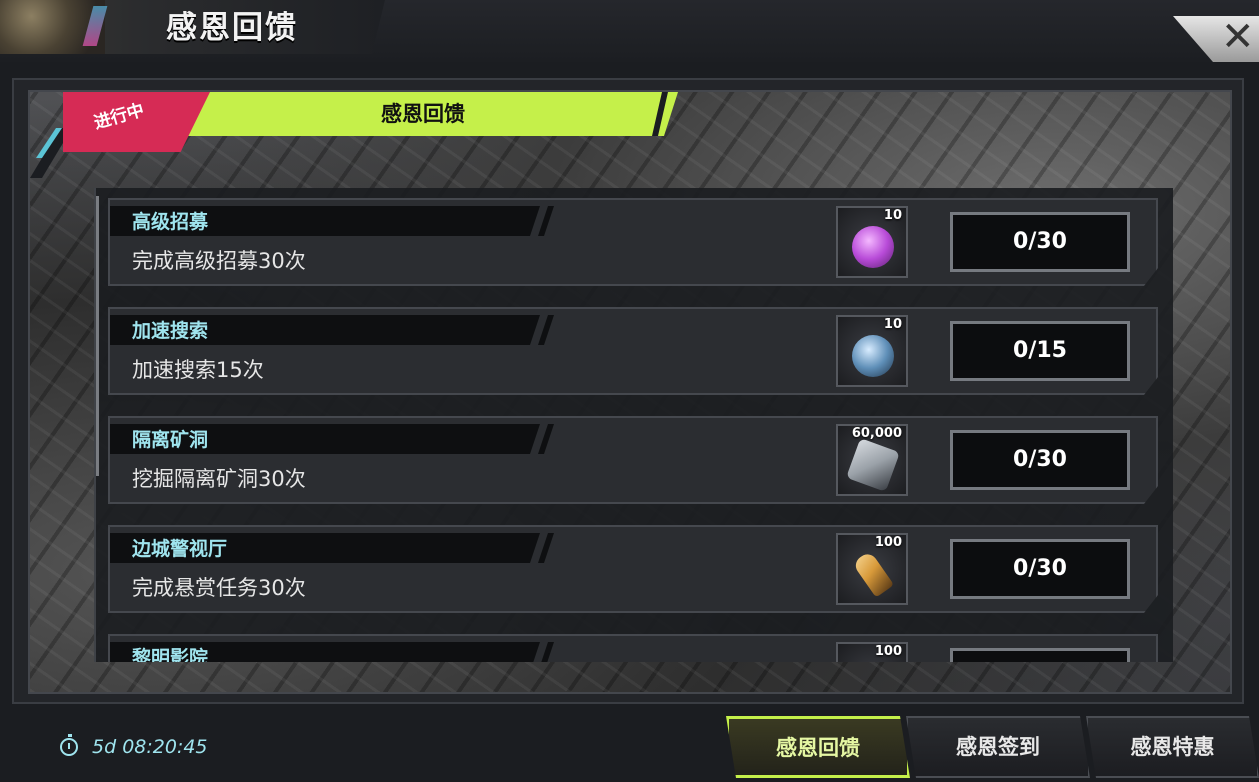  Describe the element at coordinates (818, 747) in the screenshot. I see `tab-feedback: 感恩回馈` at that location.